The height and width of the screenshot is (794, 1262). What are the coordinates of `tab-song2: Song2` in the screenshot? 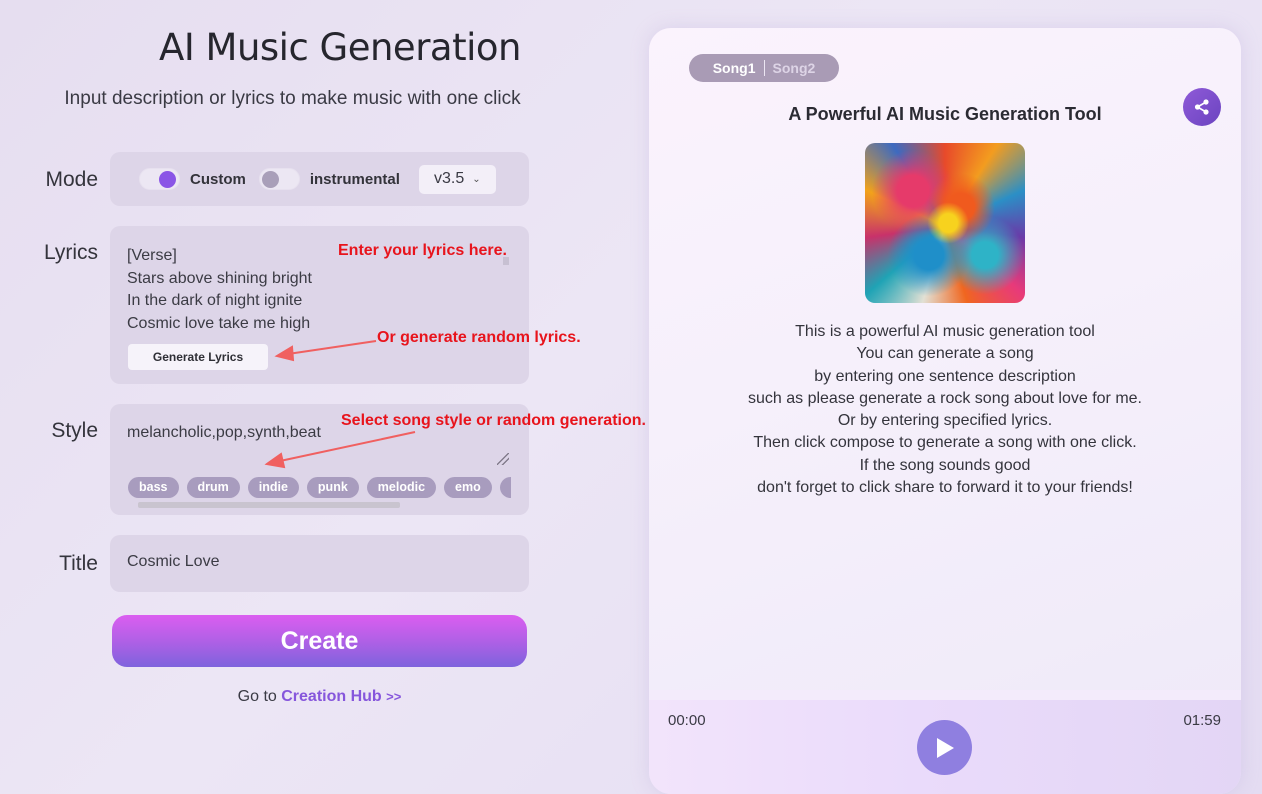 It's located at (794, 68).